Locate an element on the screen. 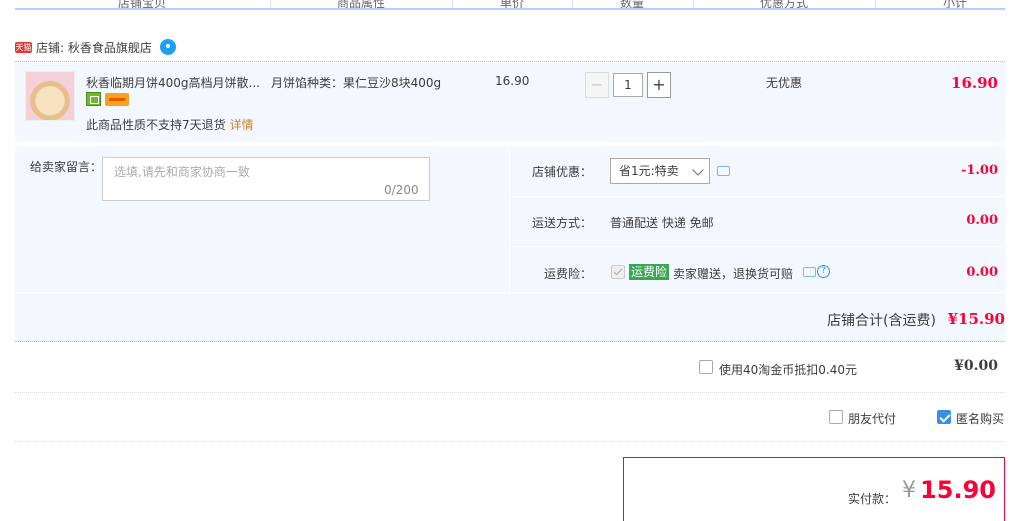 The height and width of the screenshot is (521, 1036). quantity-input: 1 is located at coordinates (628, 85).